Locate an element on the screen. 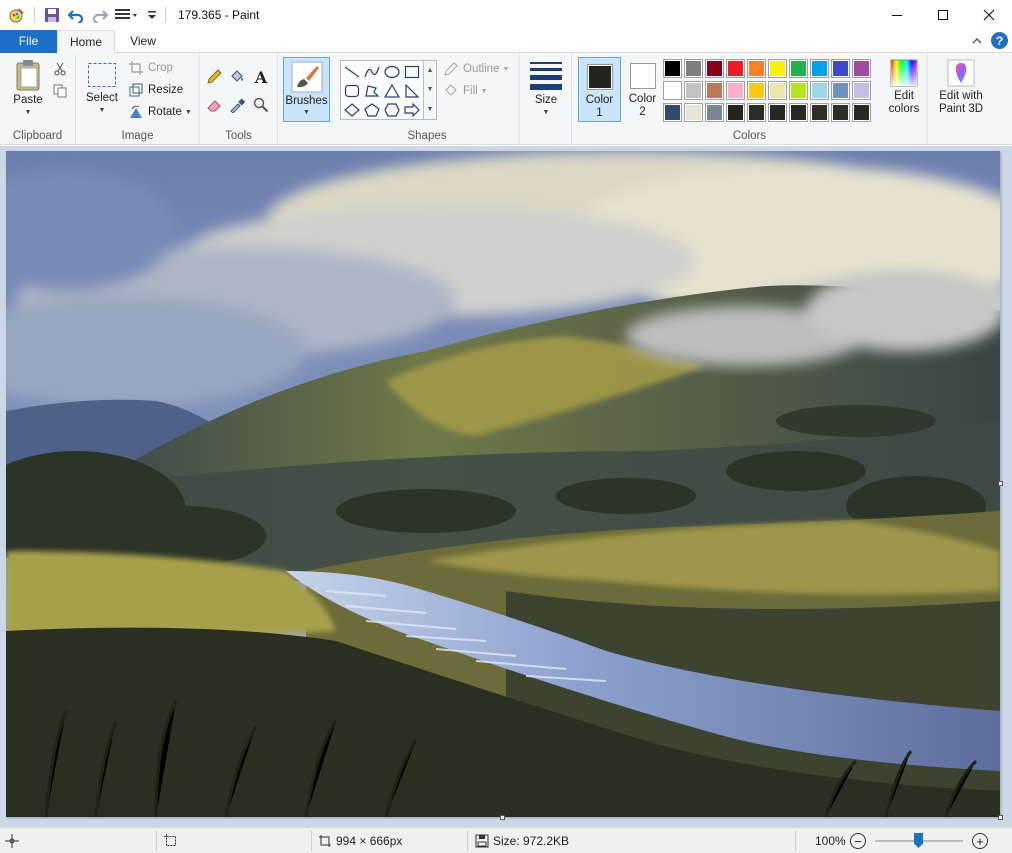 Image resolution: width=1012 pixels, height=853 pixels. zoom-out-button: − is located at coordinates (858, 841).